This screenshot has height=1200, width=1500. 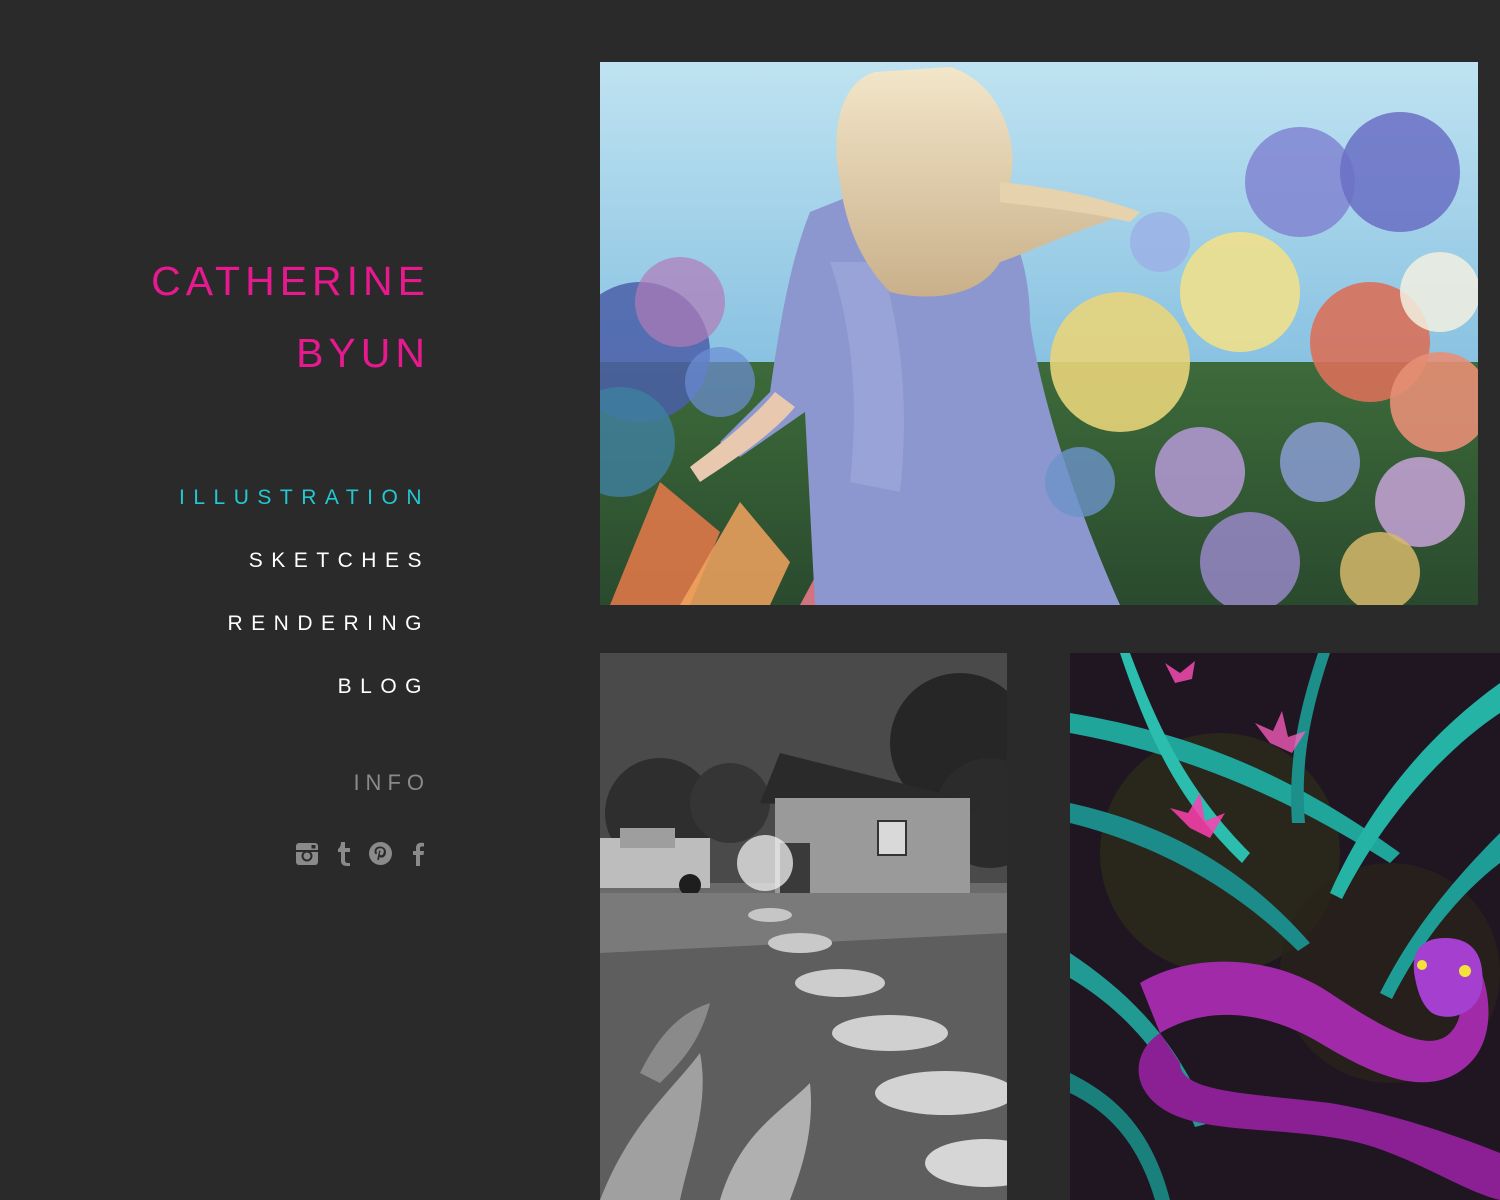 I want to click on house-illustration, so click(x=803, y=926).